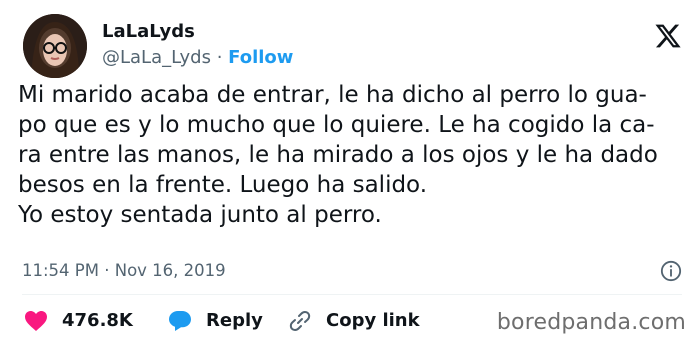 The width and height of the screenshot is (700, 348). I want to click on tweet-line: Yo estoy sentada junto al perro., so click(200, 215).